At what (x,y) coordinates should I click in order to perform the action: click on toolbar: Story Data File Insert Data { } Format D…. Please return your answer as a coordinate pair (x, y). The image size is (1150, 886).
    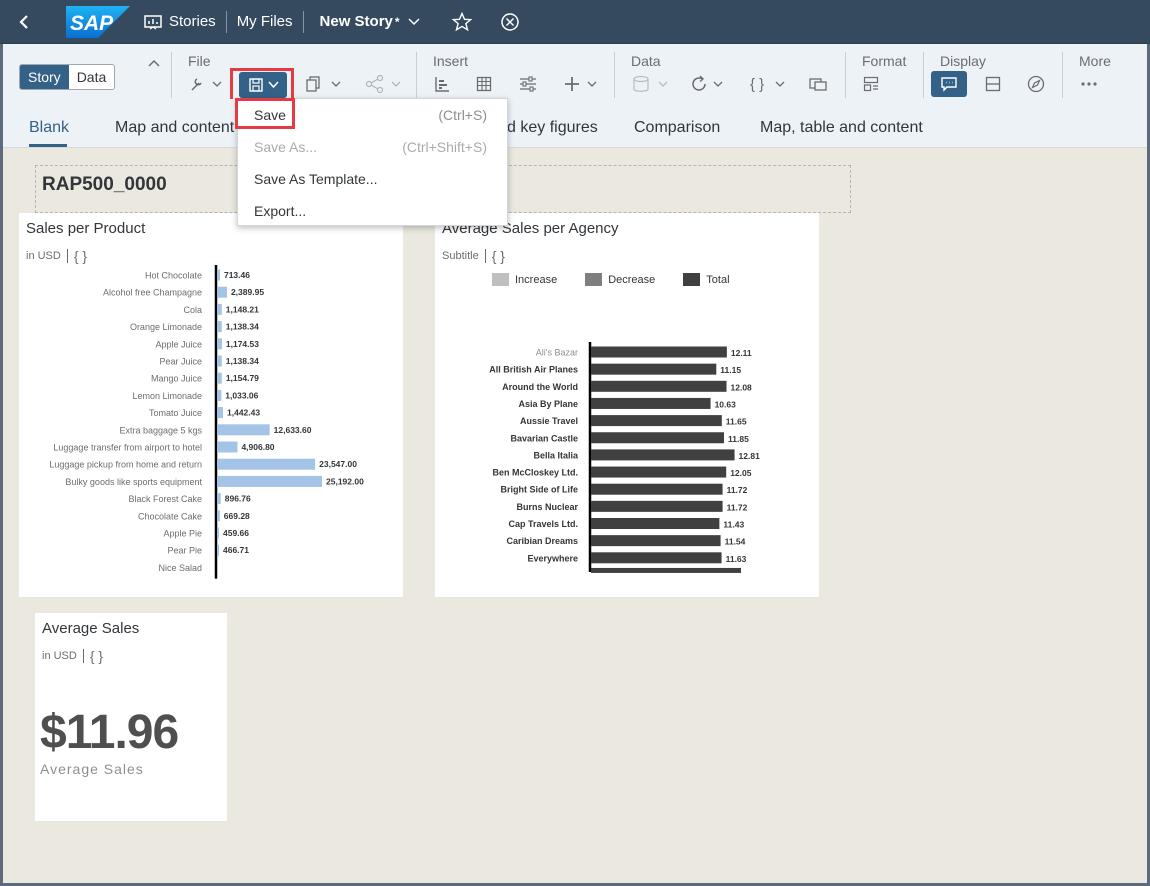
    Looking at the image, I should click on (575, 96).